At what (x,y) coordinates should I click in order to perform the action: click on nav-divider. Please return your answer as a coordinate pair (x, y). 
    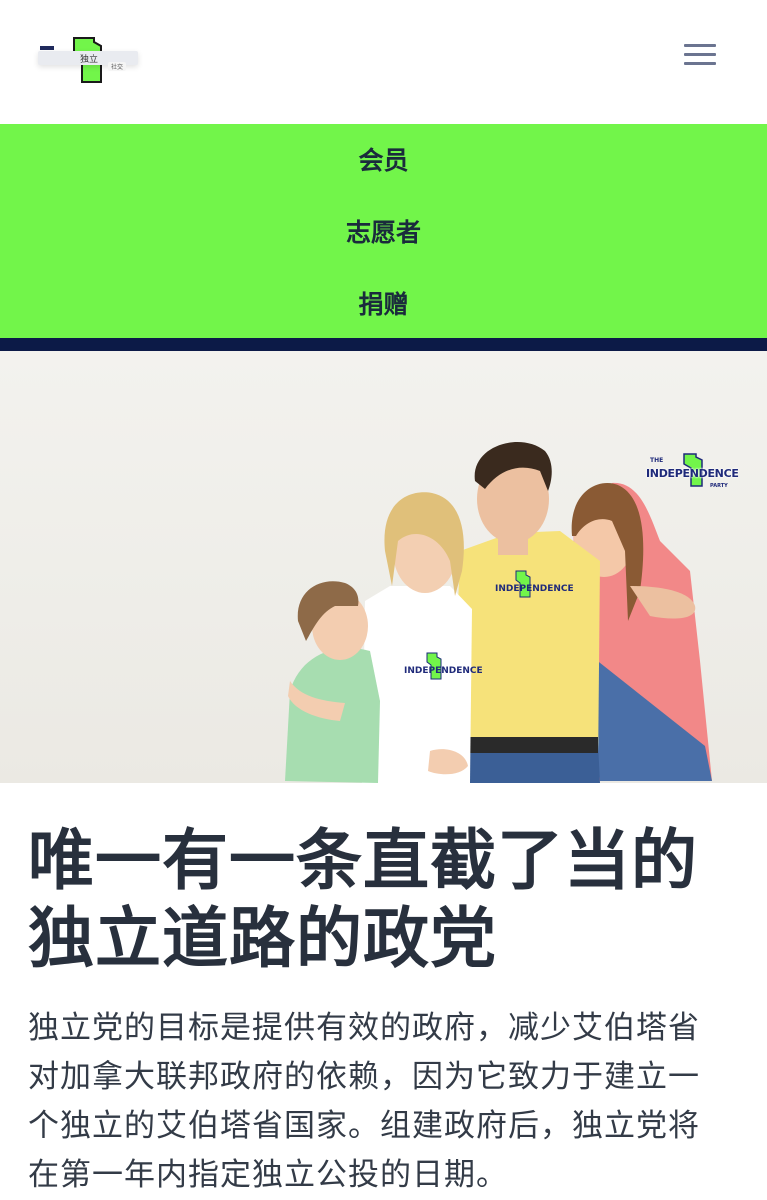
    Looking at the image, I should click on (383, 344).